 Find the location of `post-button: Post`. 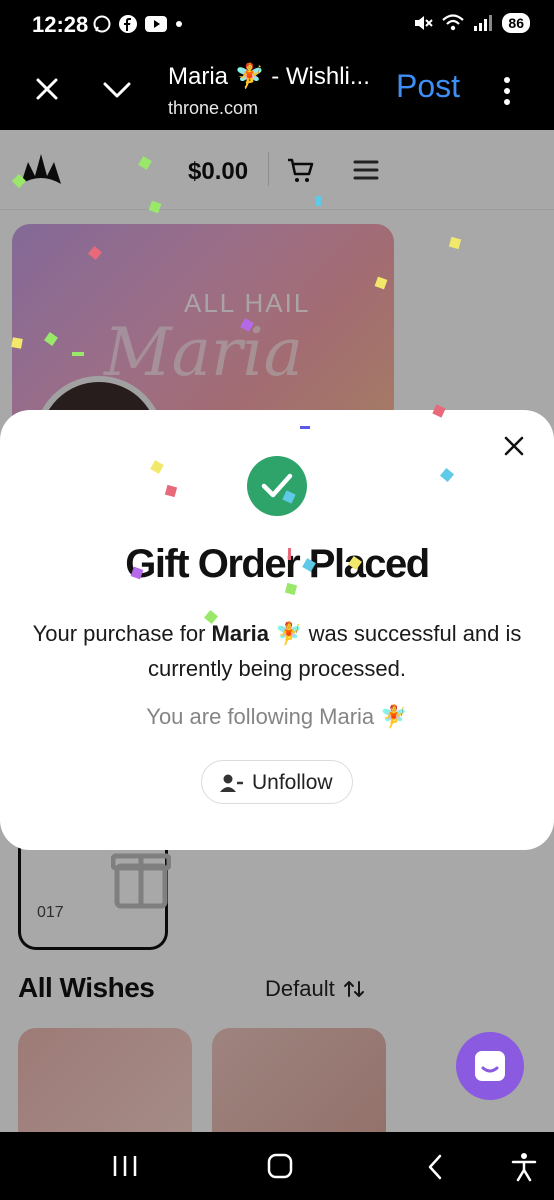

post-button: Post is located at coordinates (428, 86).